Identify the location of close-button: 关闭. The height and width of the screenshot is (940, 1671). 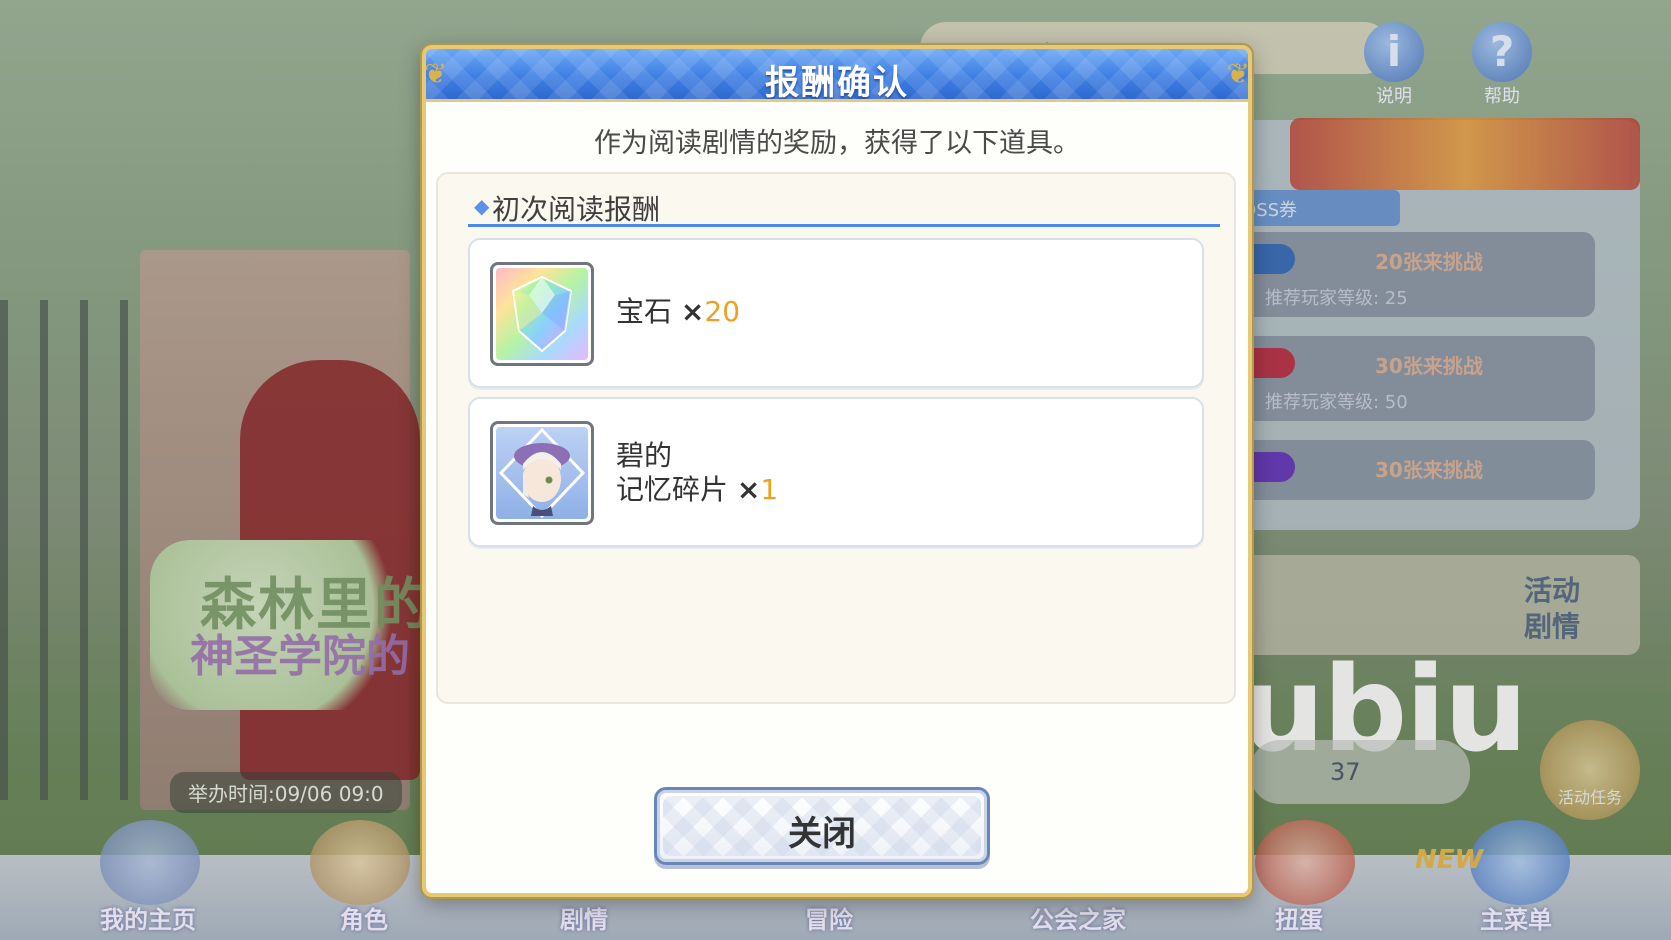
(822, 826).